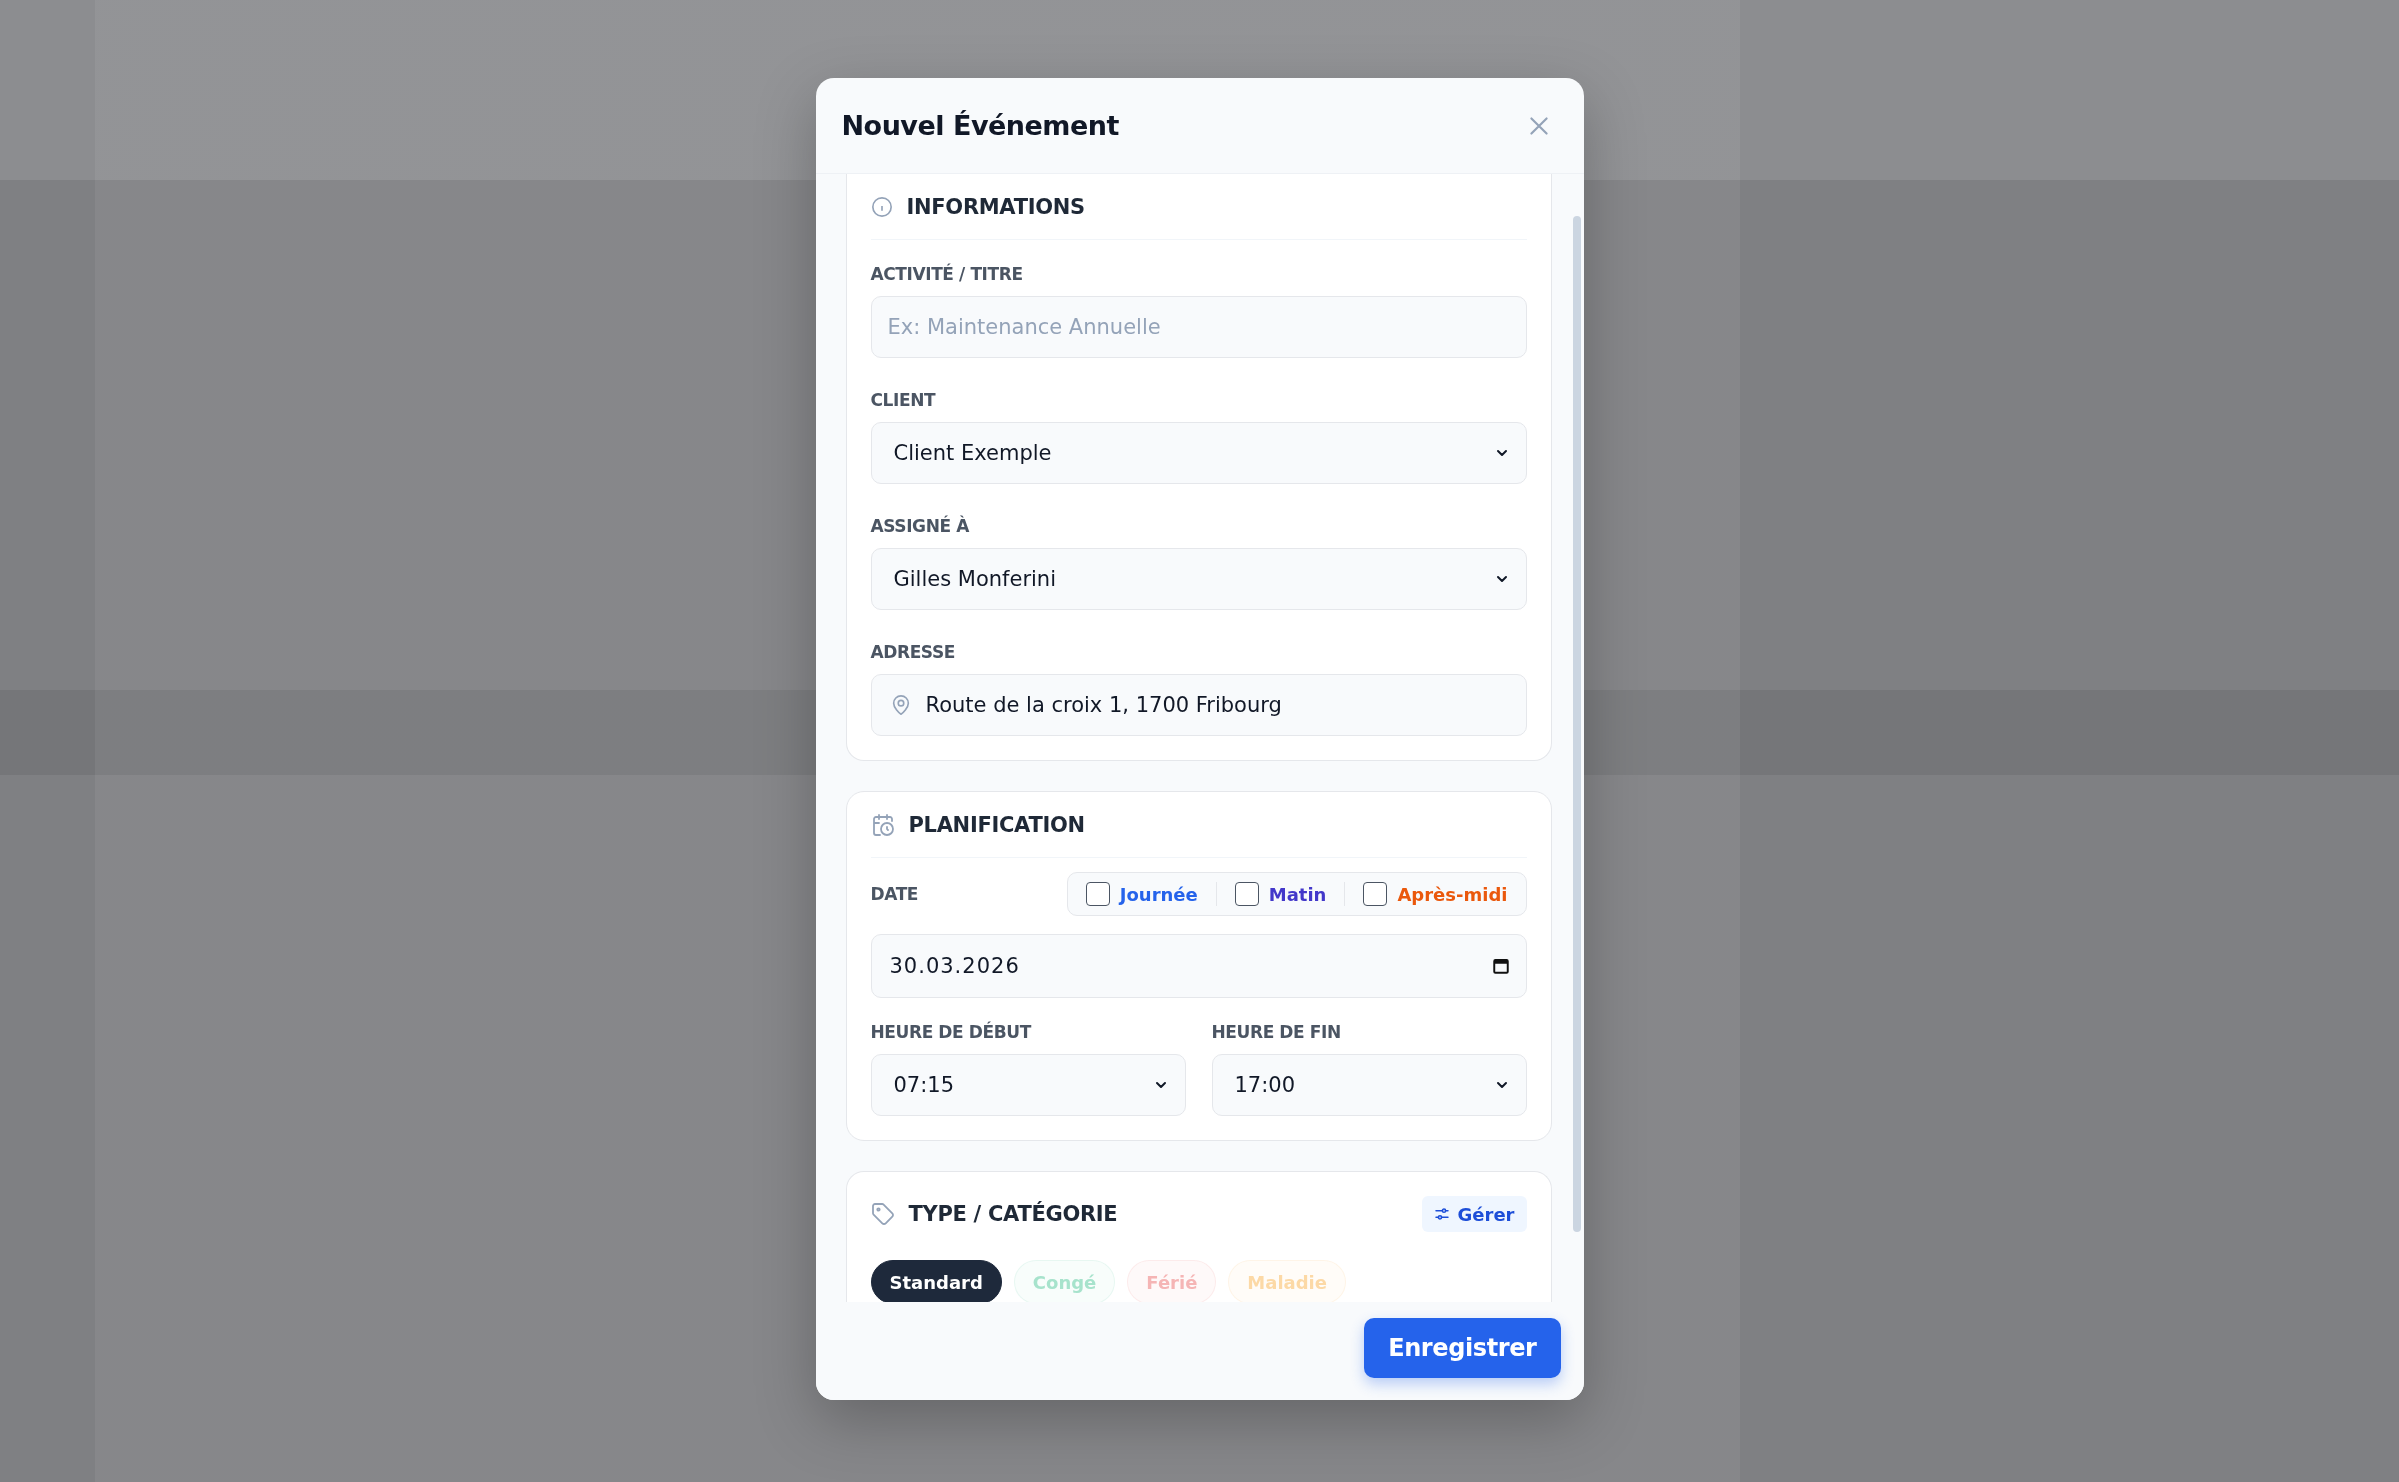 This screenshot has height=1482, width=2399. I want to click on info-icon, so click(881, 206).